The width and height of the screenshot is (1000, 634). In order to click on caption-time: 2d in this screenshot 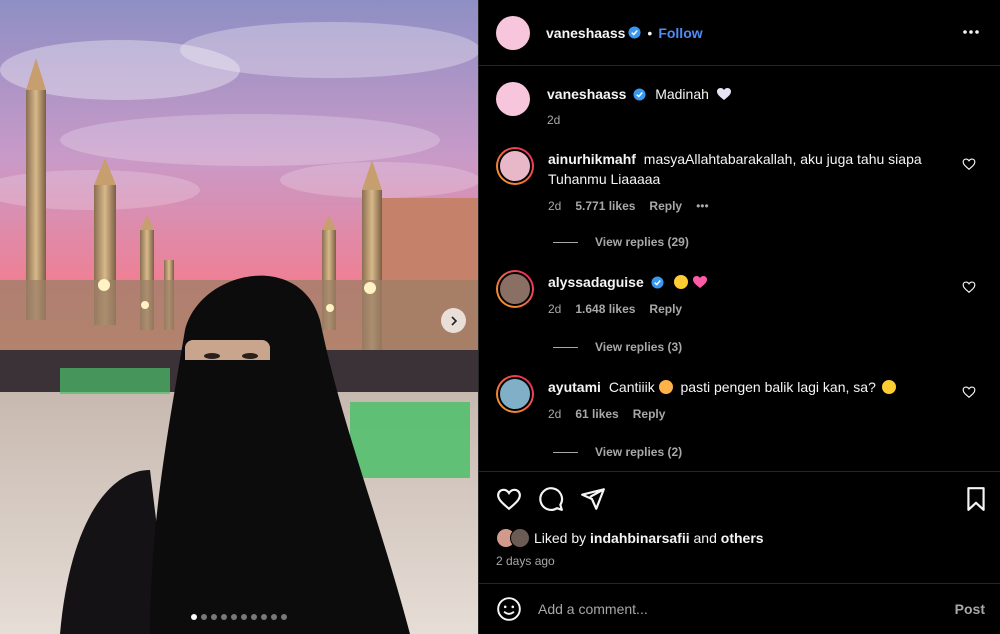, I will do `click(554, 120)`.